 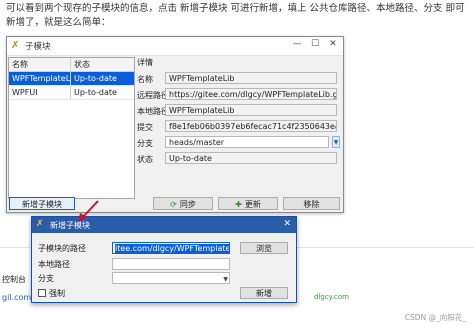 I want to click on annotation-arrow, so click(x=88, y=211).